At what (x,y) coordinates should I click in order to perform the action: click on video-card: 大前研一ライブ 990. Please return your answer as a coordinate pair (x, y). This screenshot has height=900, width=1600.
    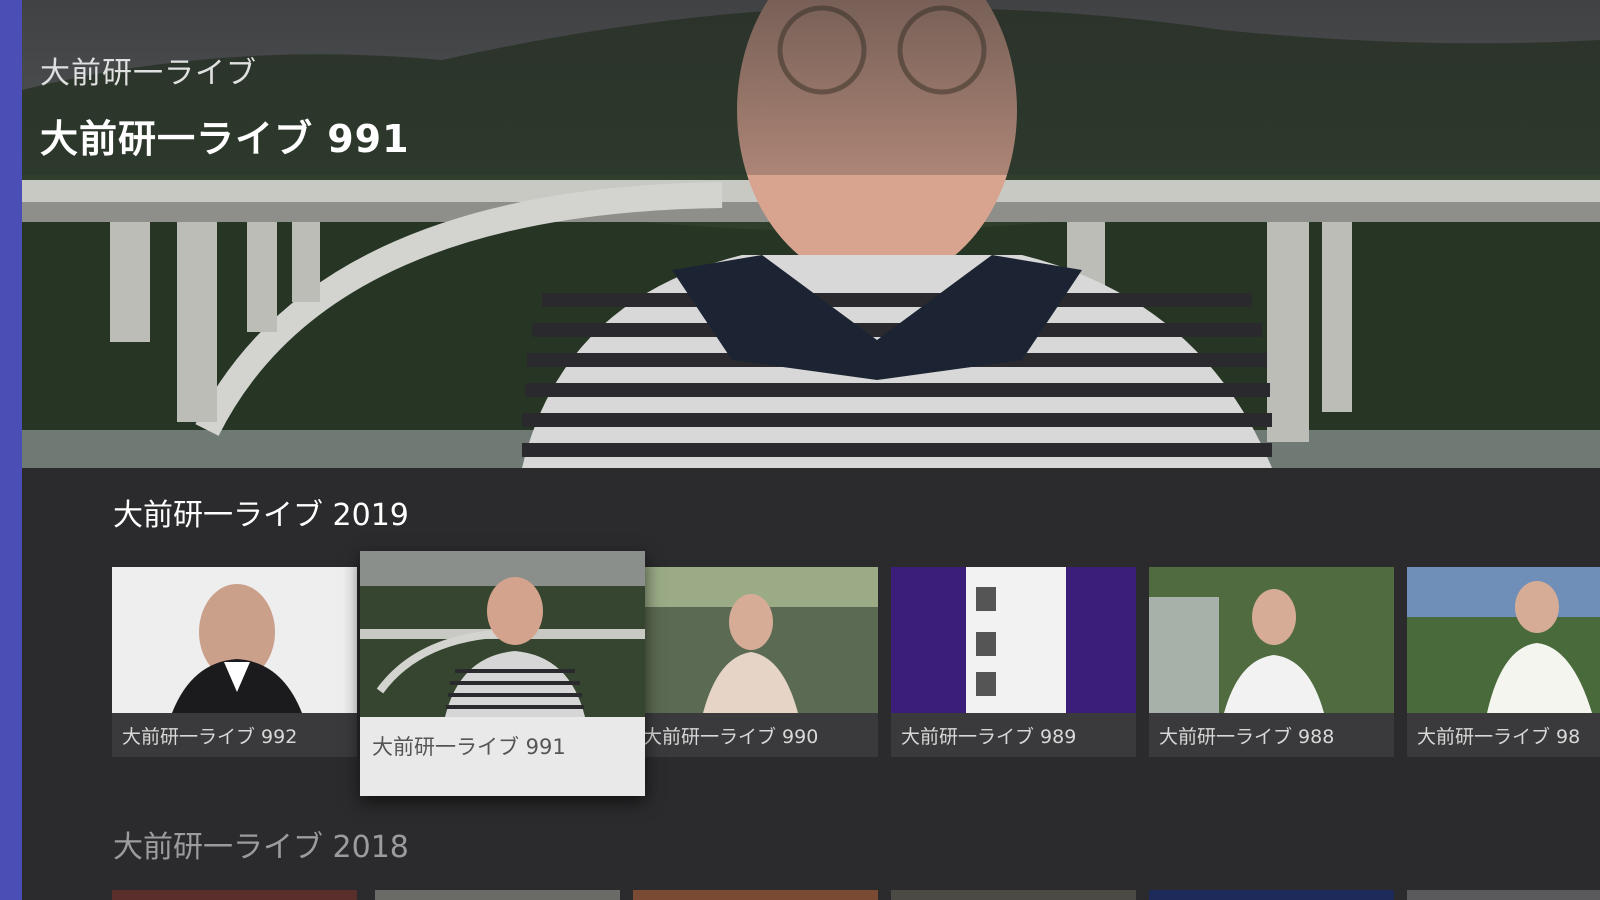
    Looking at the image, I should click on (755, 662).